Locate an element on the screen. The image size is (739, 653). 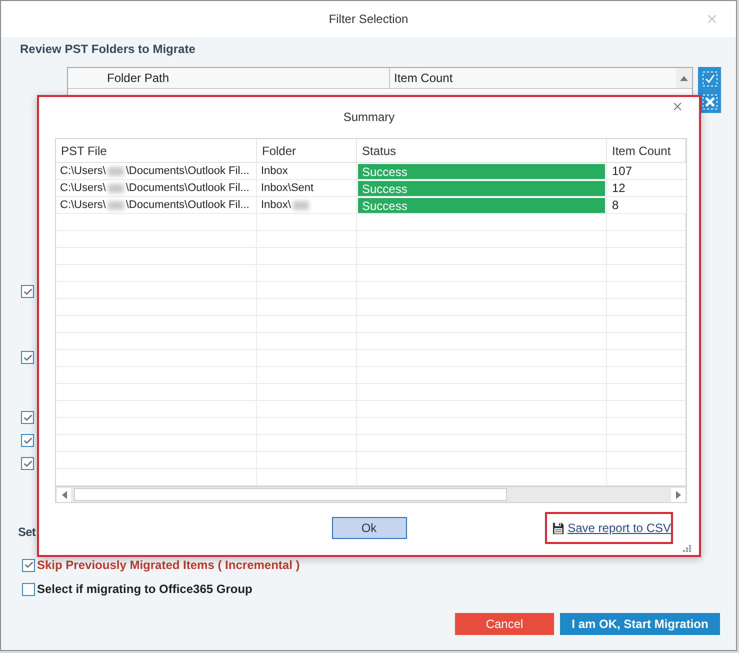
section-title: Review PST Folders to Migrate is located at coordinates (108, 49).